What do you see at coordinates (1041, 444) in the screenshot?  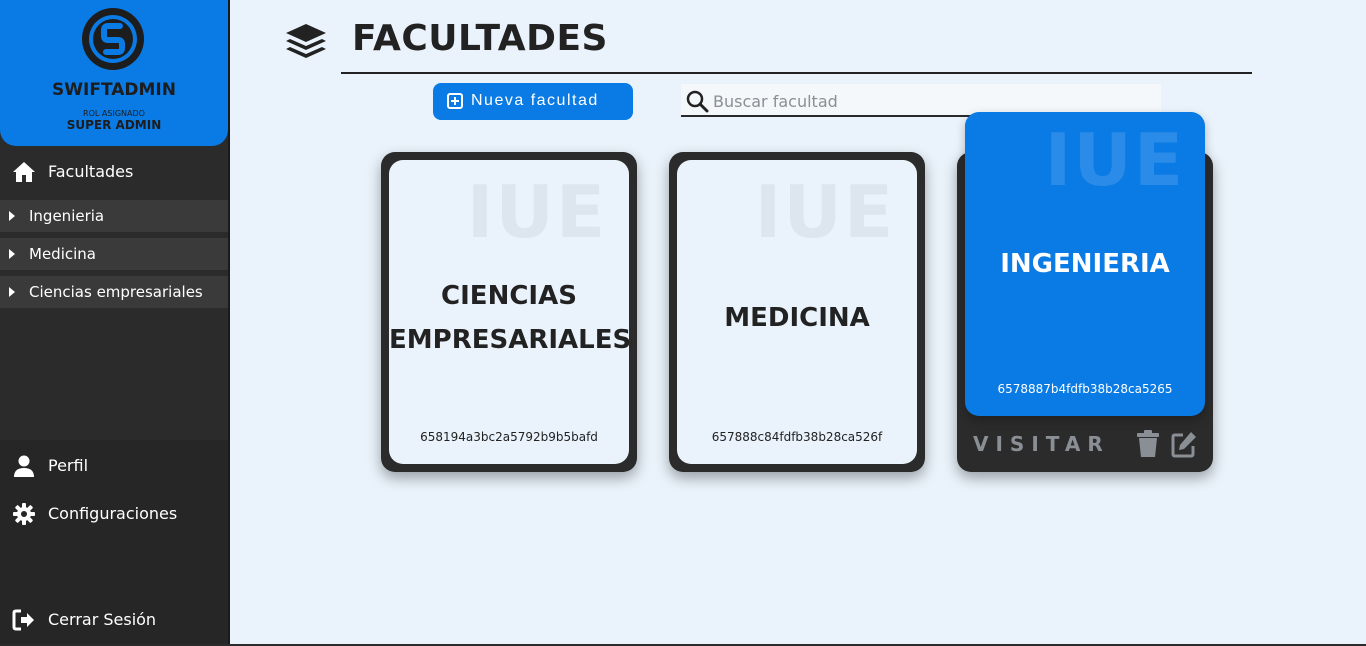 I see `visit-button: VISITAR` at bounding box center [1041, 444].